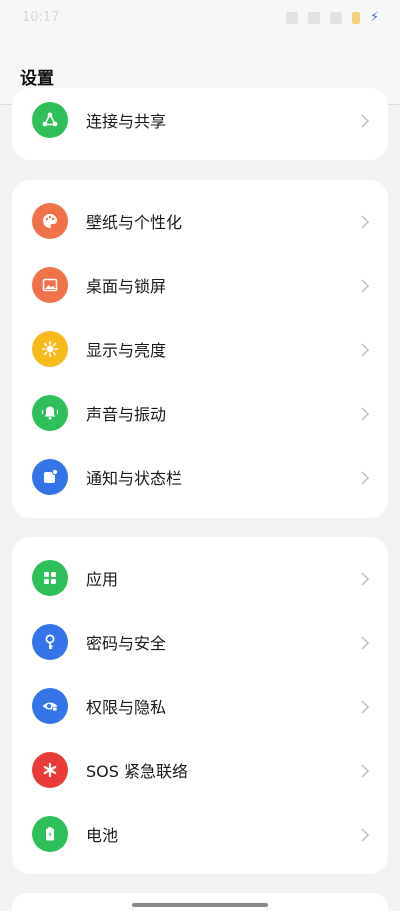 This screenshot has height=911, width=400. I want to click on settings-item-wallpaper: 壁纸与个性化, so click(200, 221).